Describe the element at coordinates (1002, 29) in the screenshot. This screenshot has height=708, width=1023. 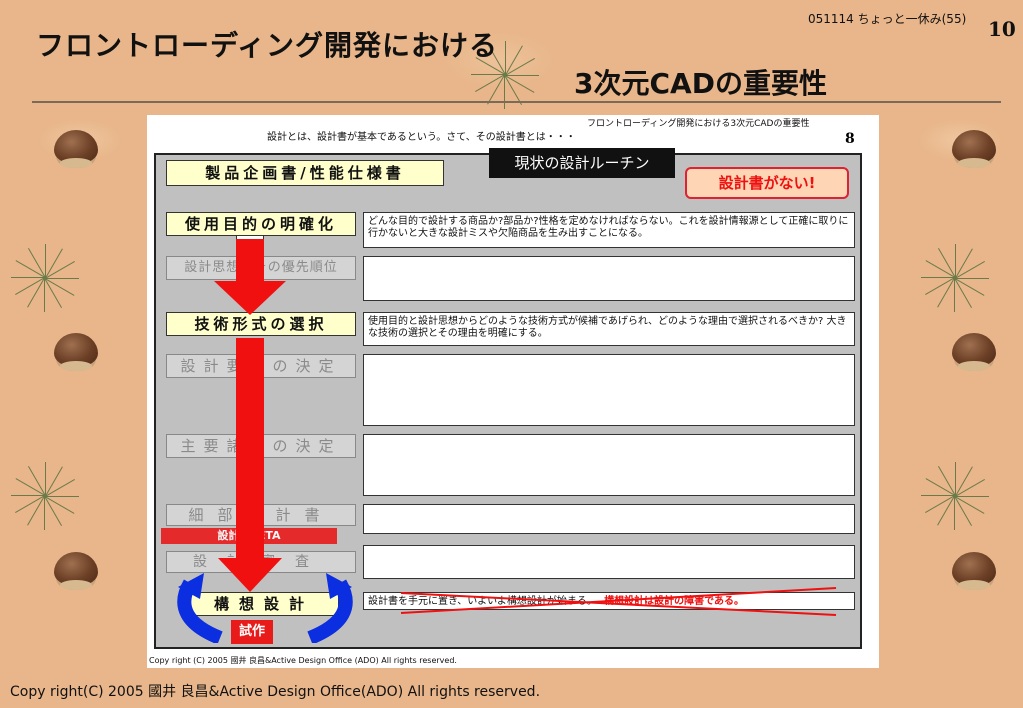
I see `page-number: 10` at that location.